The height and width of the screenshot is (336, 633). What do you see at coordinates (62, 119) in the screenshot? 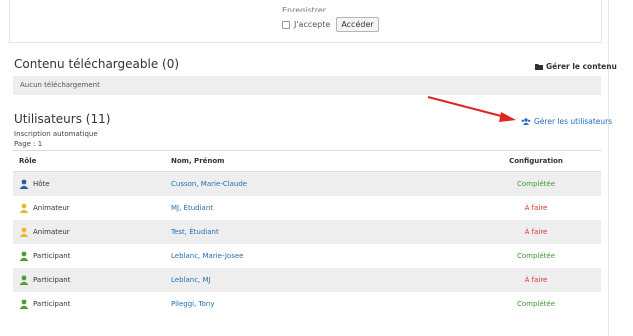
I see `users-title: Utilisateurs (11)` at bounding box center [62, 119].